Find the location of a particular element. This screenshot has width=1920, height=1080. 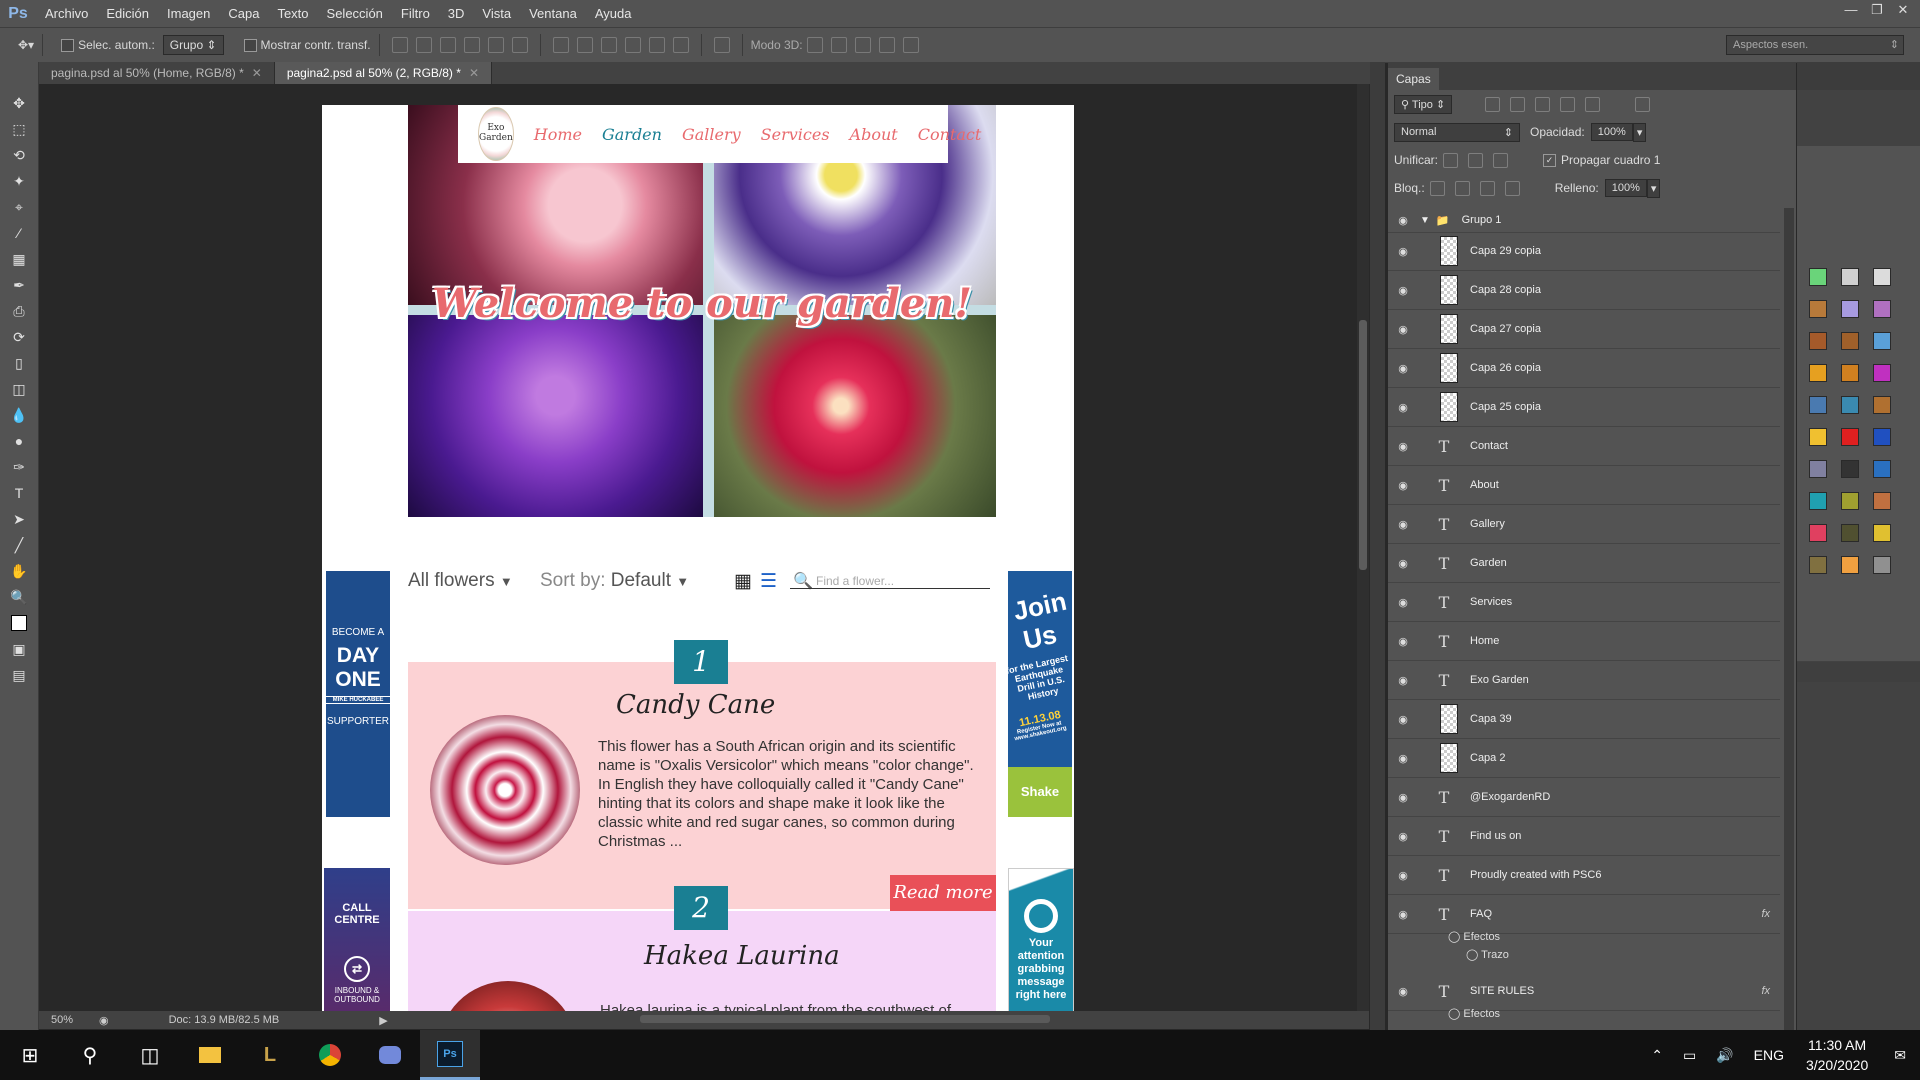

photoshop-taskbar-icon: Ps is located at coordinates (450, 1055).